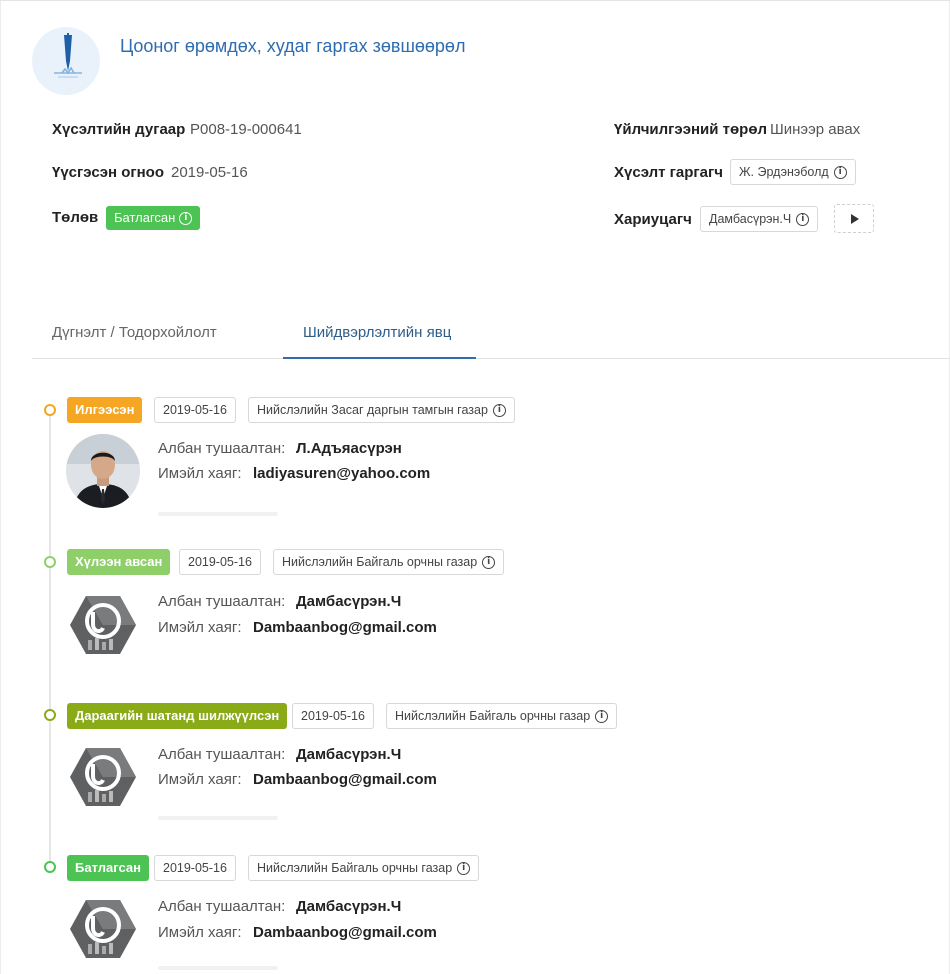  Describe the element at coordinates (108, 172) in the screenshot. I see `created-date-label: Үүсгэсэн огноо` at that location.